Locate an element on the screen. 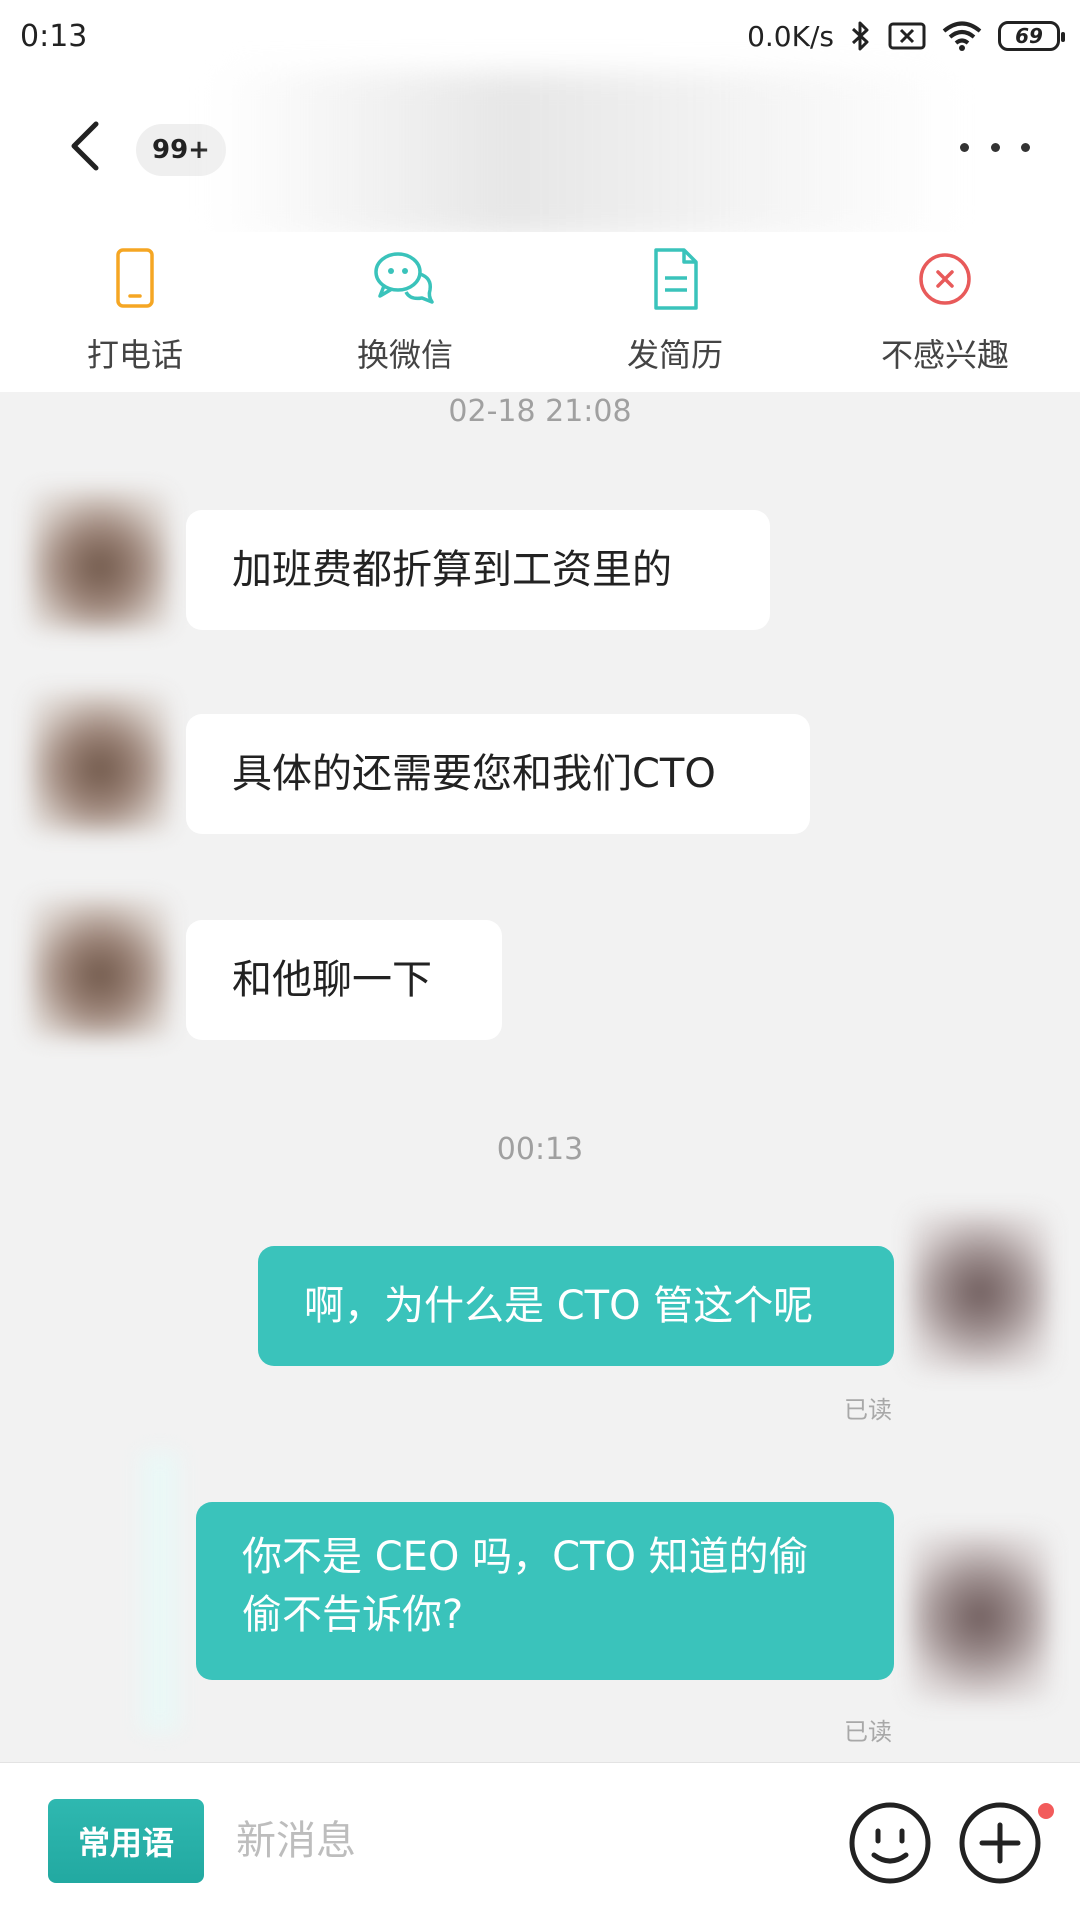 This screenshot has height=1920, width=1080. message-text: 啊，为什么是 CTO 管这个呢 is located at coordinates (559, 1306).